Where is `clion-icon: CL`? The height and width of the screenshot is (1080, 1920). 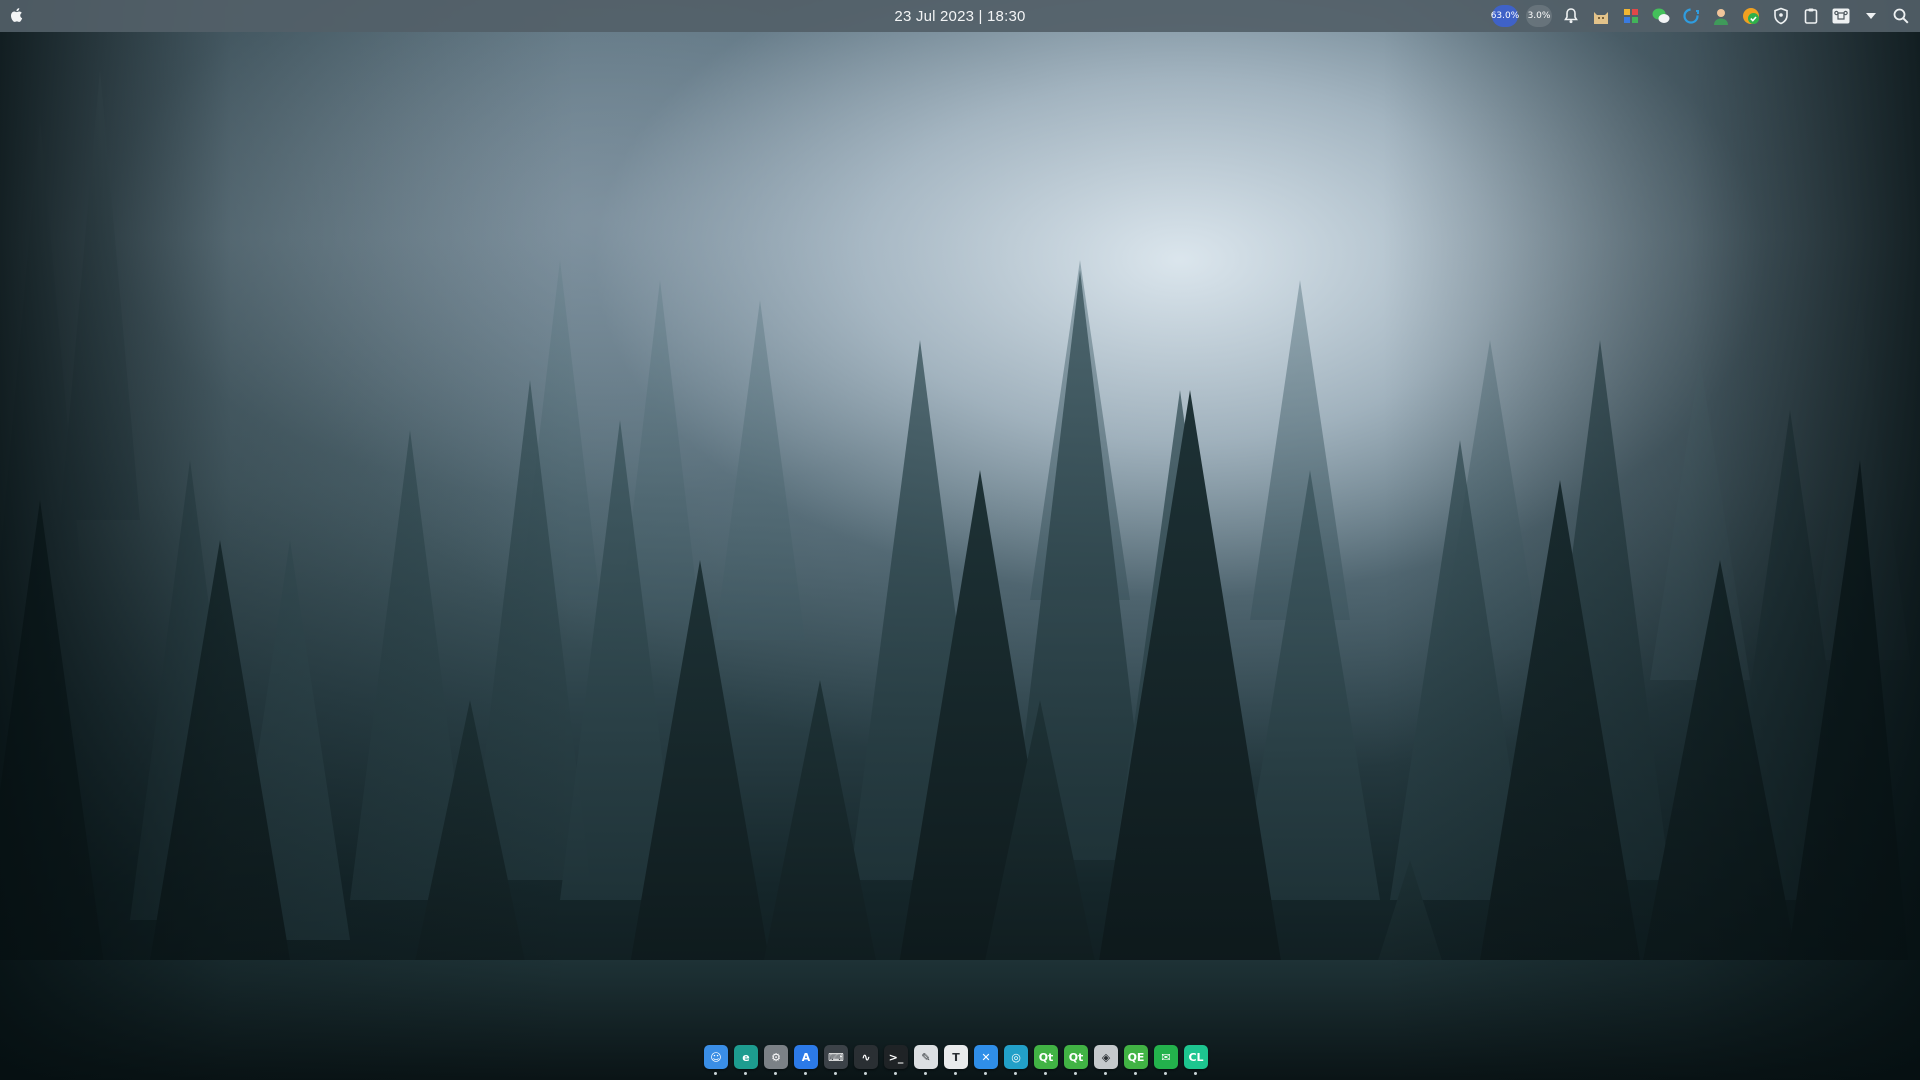 clion-icon: CL is located at coordinates (1196, 1060).